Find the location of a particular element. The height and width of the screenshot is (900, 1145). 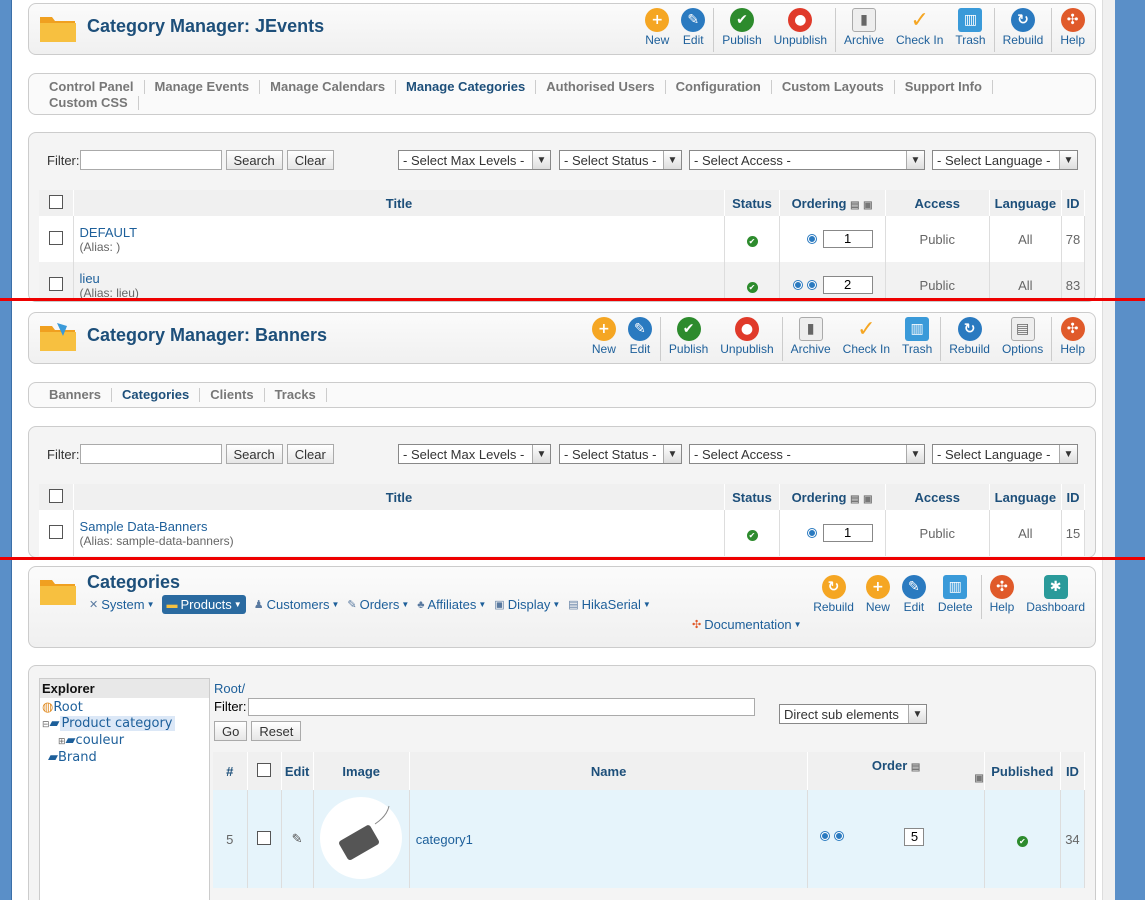

scope-select: Direct sub elements ▼ is located at coordinates (853, 714).